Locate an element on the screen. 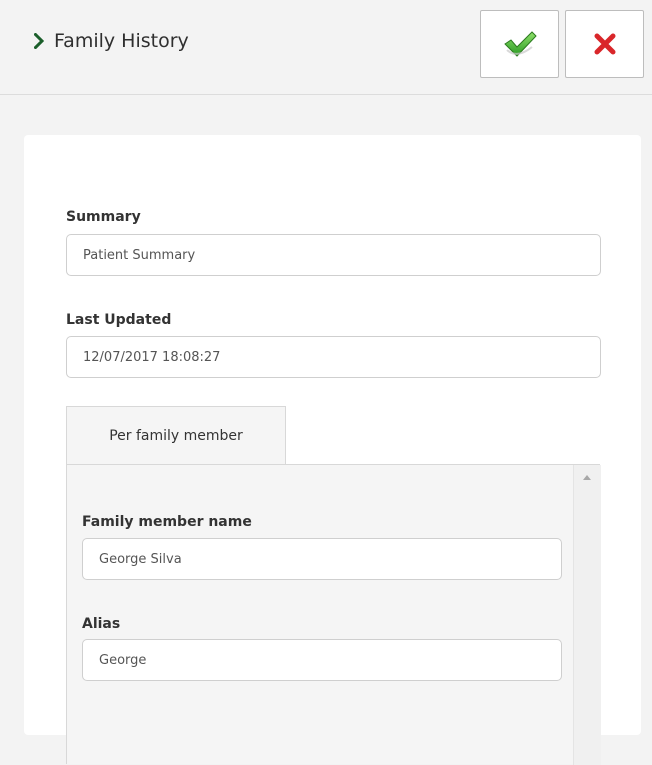  scrollbar is located at coordinates (587, 615).